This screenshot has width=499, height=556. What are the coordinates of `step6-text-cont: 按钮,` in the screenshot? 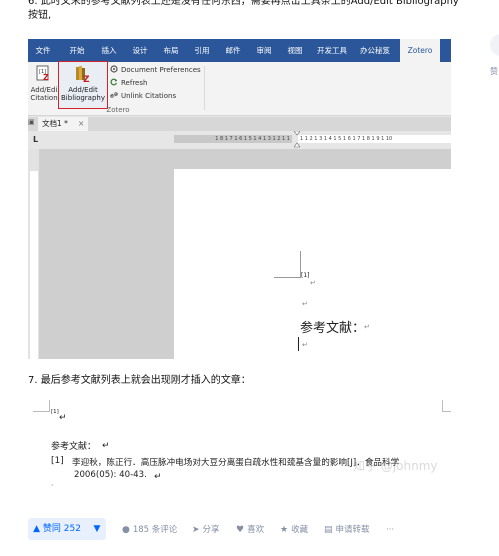 It's located at (40, 15).